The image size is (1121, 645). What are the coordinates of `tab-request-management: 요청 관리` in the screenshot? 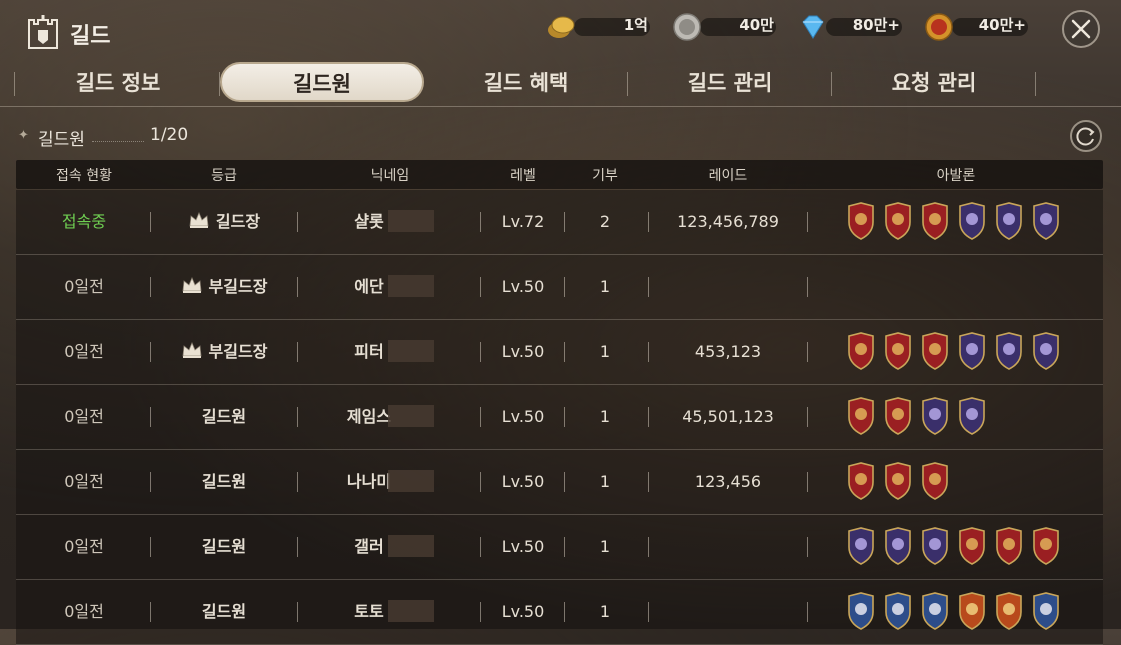 It's located at (934, 84).